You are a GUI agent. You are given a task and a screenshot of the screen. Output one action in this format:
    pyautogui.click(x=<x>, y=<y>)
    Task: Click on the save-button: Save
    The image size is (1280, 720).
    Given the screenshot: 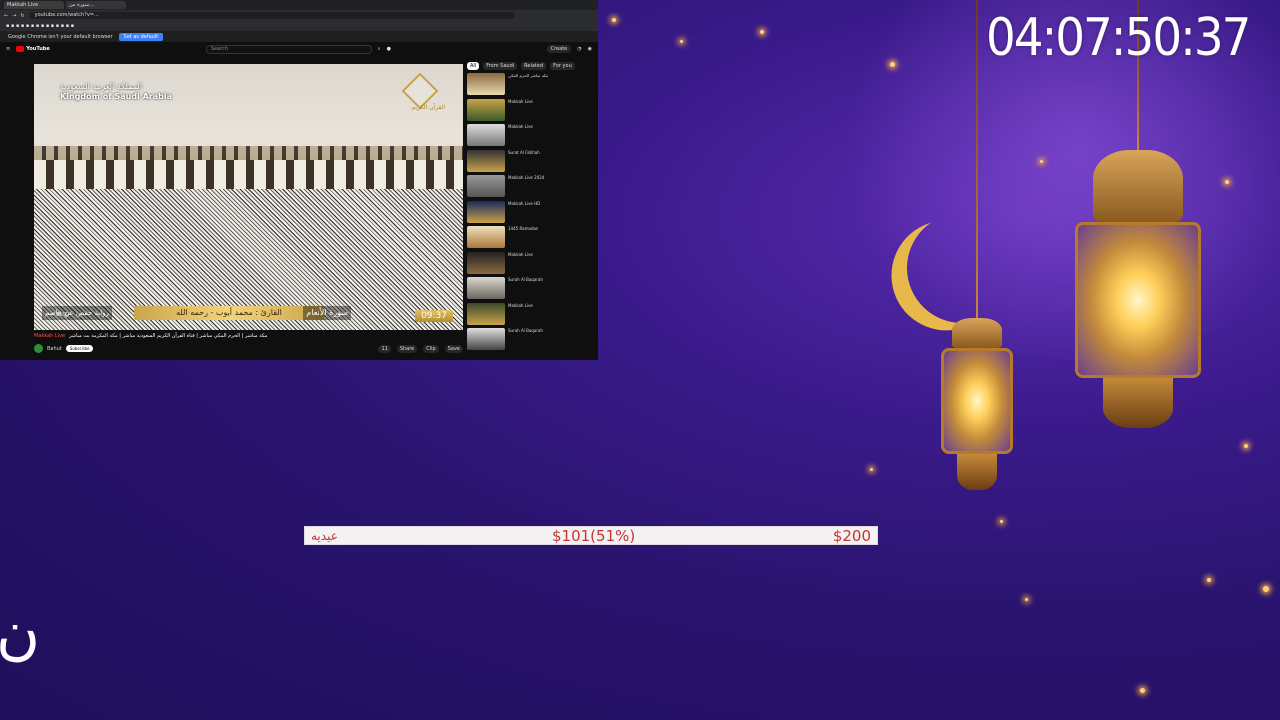 What is the action you would take?
    pyautogui.click(x=453, y=348)
    